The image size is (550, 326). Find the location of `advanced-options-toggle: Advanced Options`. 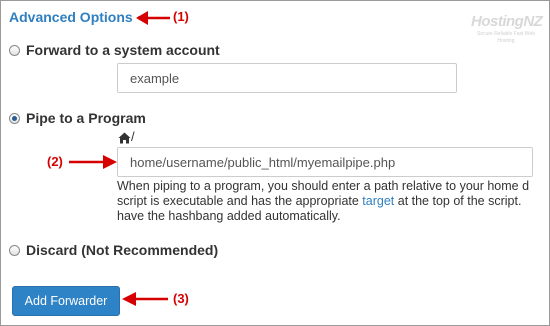

advanced-options-toggle: Advanced Options is located at coordinates (76, 17).